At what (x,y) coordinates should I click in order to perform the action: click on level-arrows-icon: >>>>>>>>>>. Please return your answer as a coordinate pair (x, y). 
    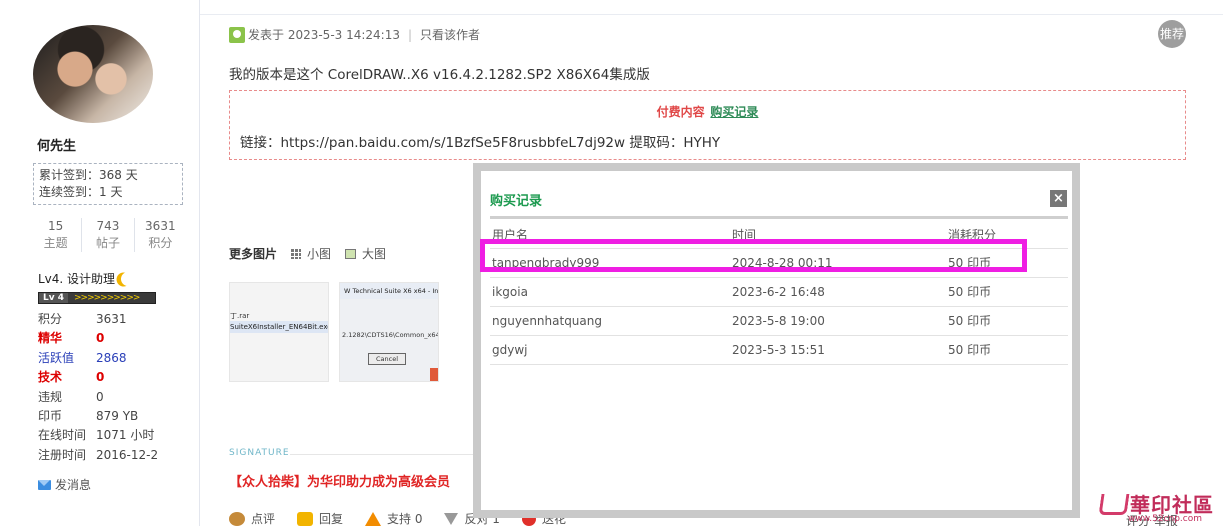
    Looking at the image, I should click on (107, 298).